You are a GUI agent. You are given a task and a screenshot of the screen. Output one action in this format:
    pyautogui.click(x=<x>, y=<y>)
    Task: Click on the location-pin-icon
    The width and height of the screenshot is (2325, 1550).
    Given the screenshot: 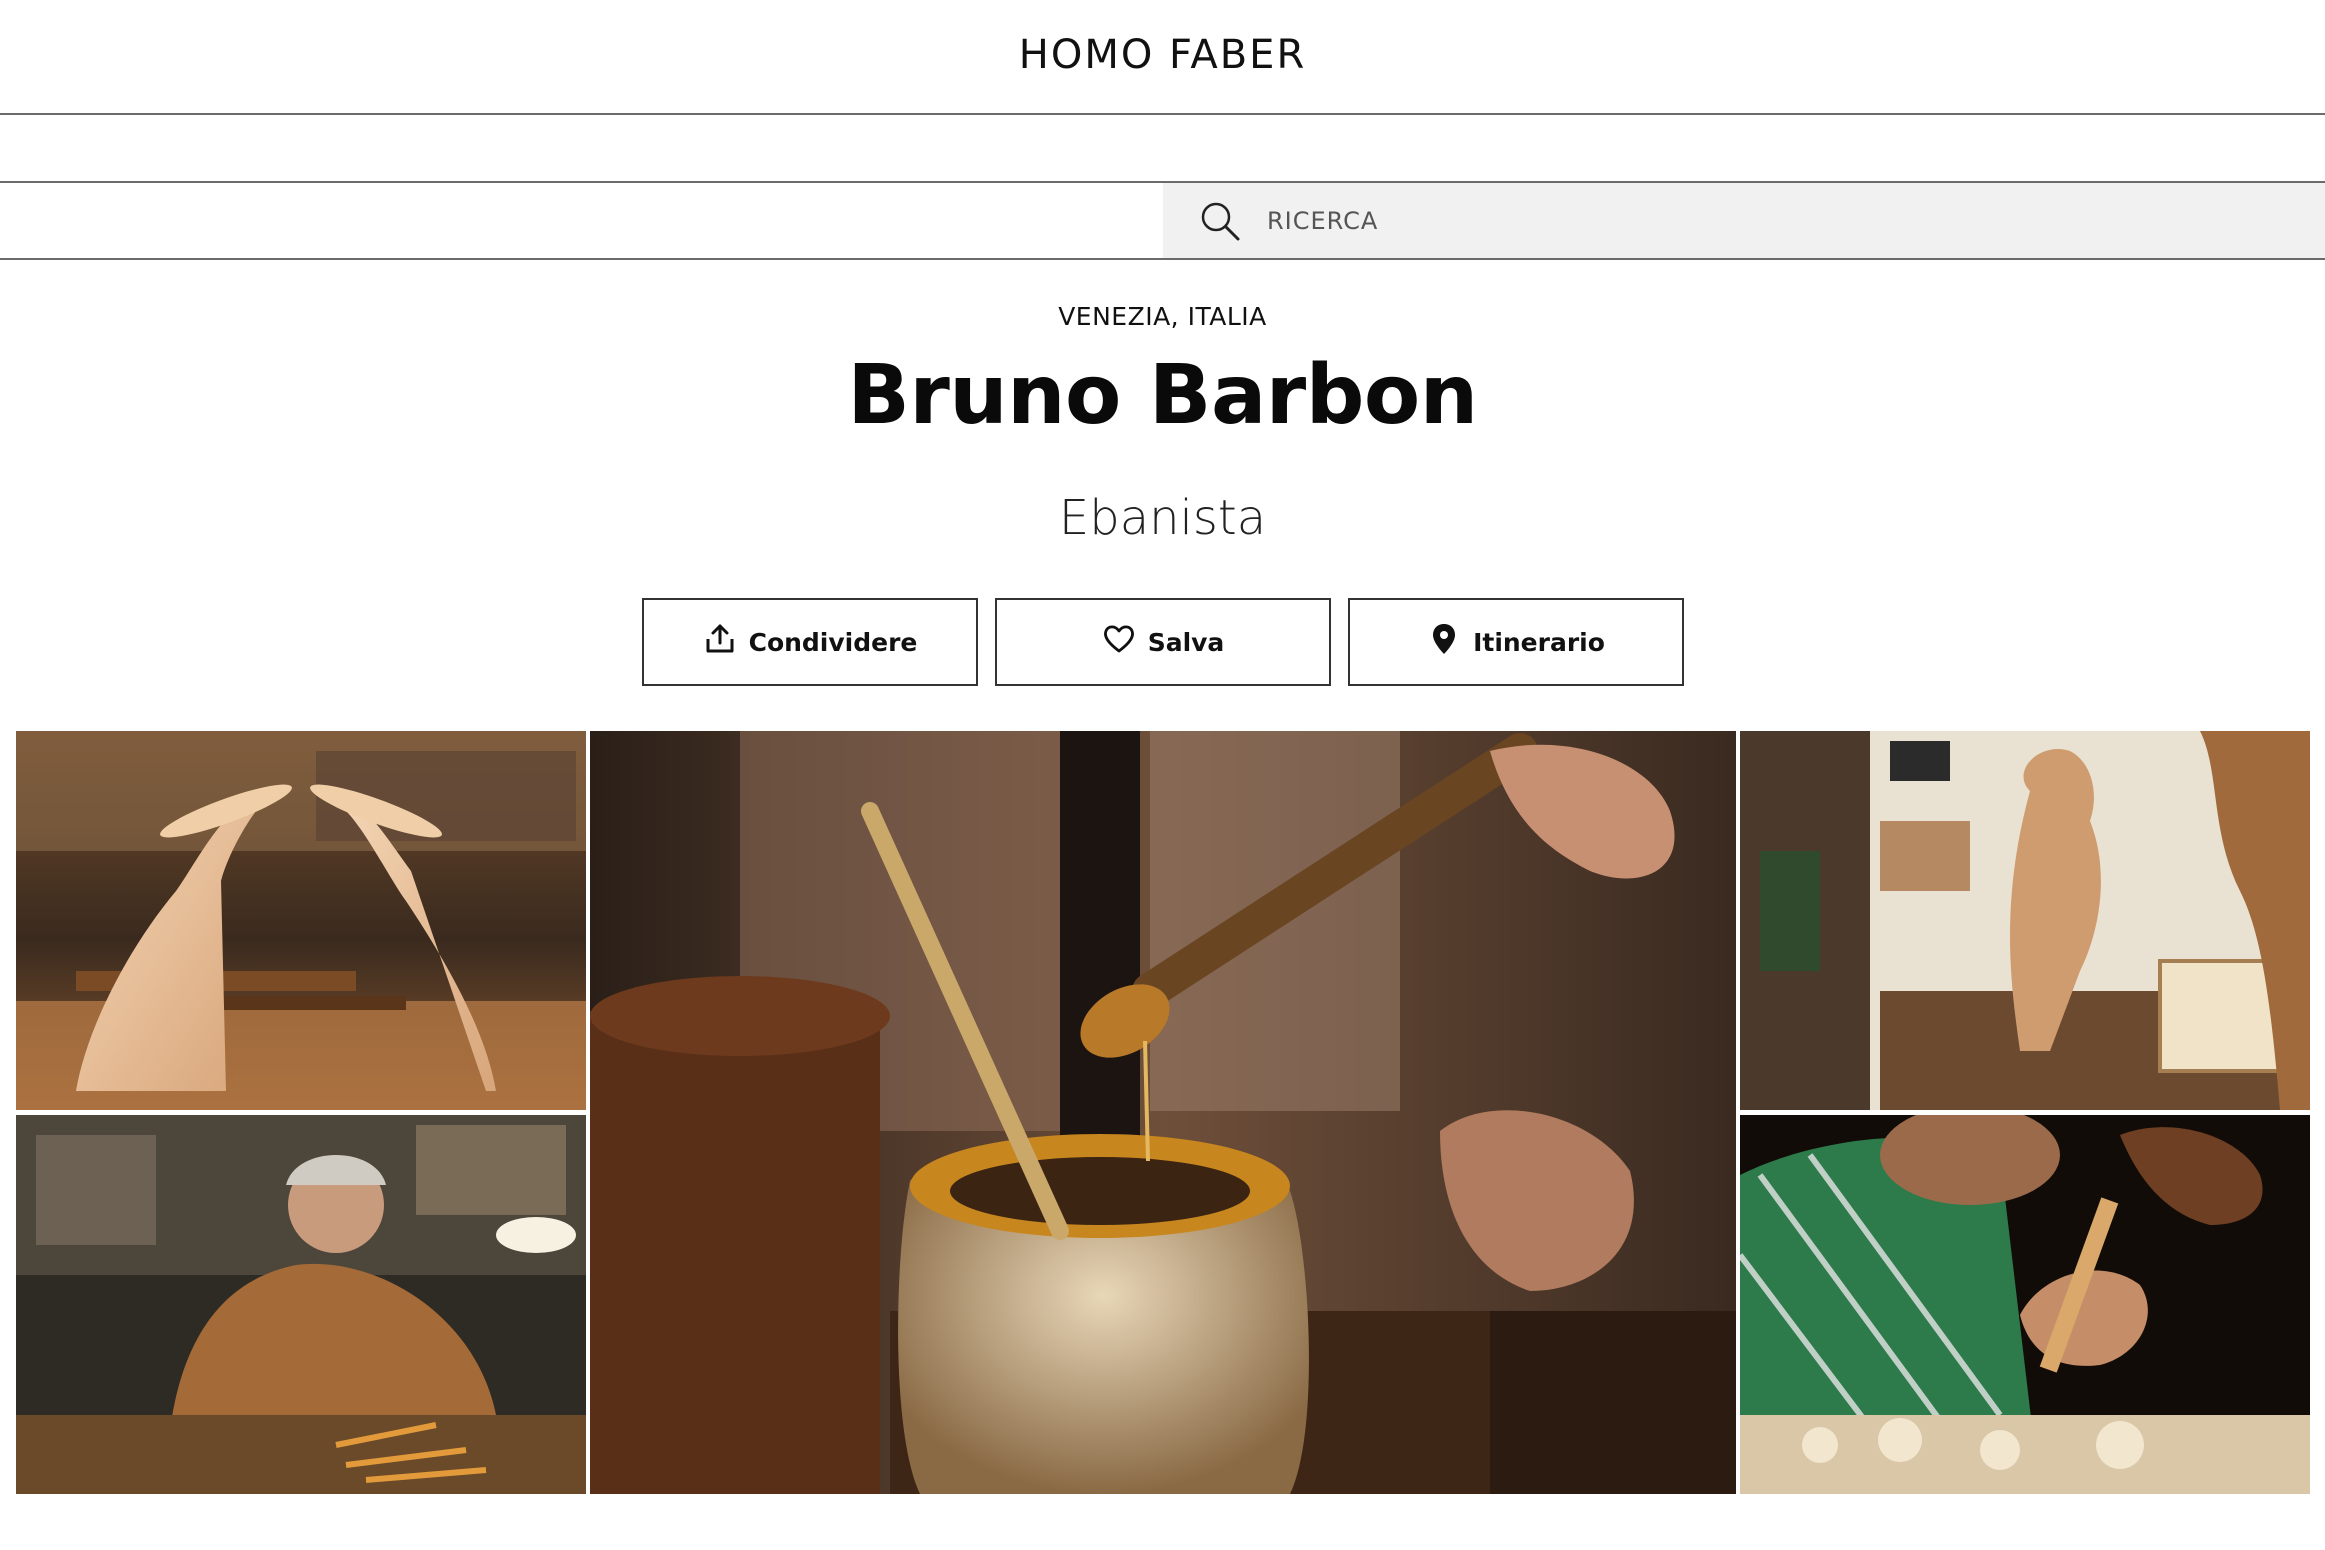 What is the action you would take?
    pyautogui.click(x=1444, y=642)
    